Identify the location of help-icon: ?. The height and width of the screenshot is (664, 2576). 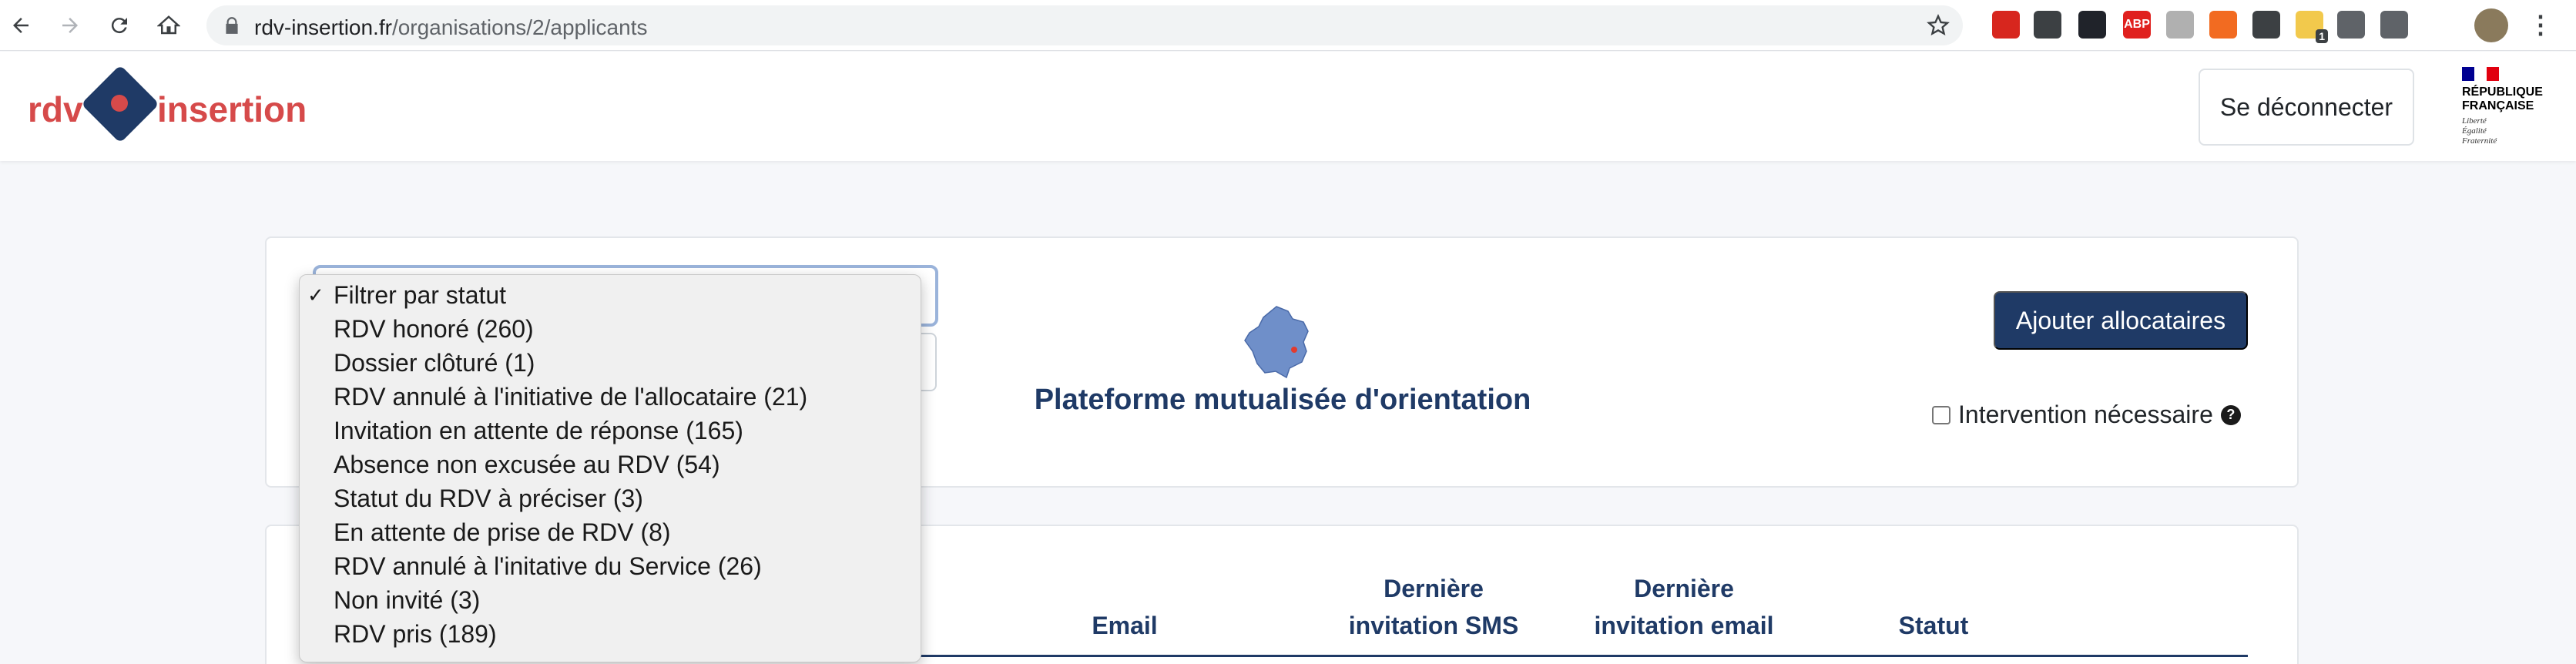
(2230, 414).